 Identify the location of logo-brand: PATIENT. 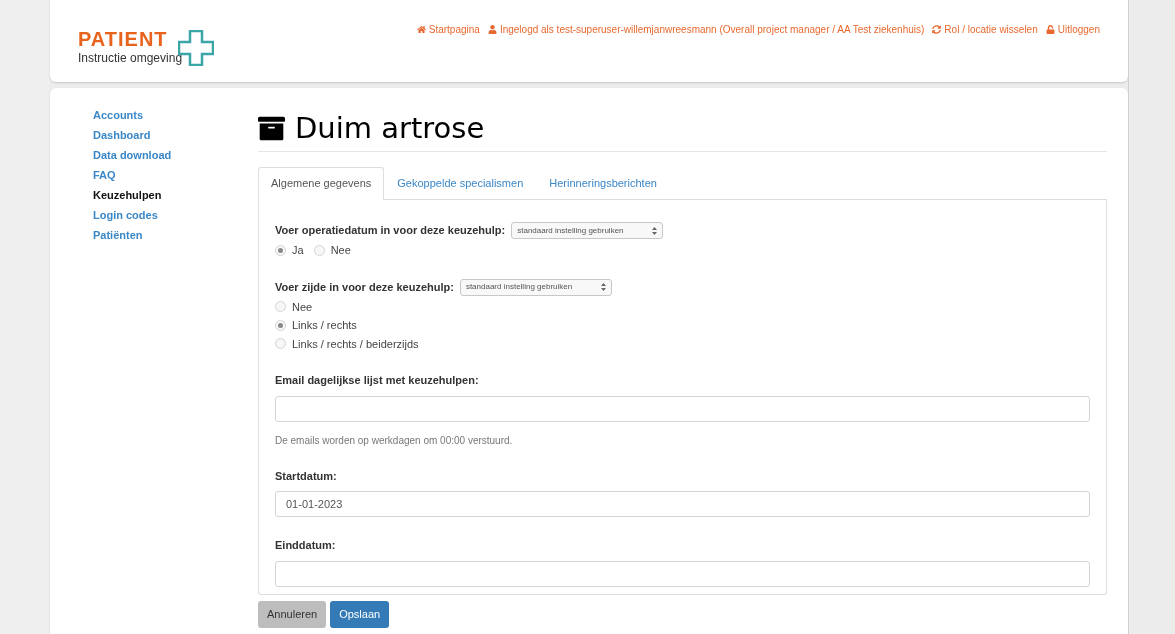
(123, 39).